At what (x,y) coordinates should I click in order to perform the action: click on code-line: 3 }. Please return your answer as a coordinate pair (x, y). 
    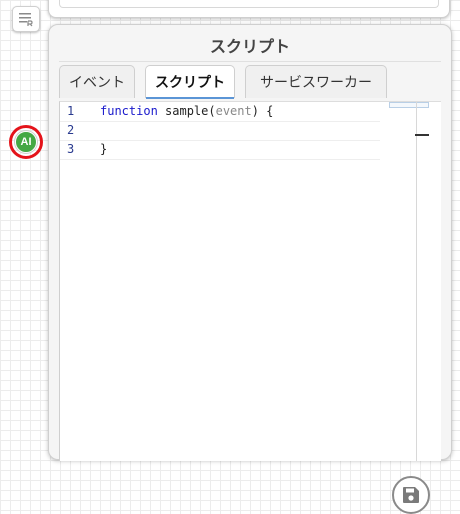
    Looking at the image, I should click on (220, 150).